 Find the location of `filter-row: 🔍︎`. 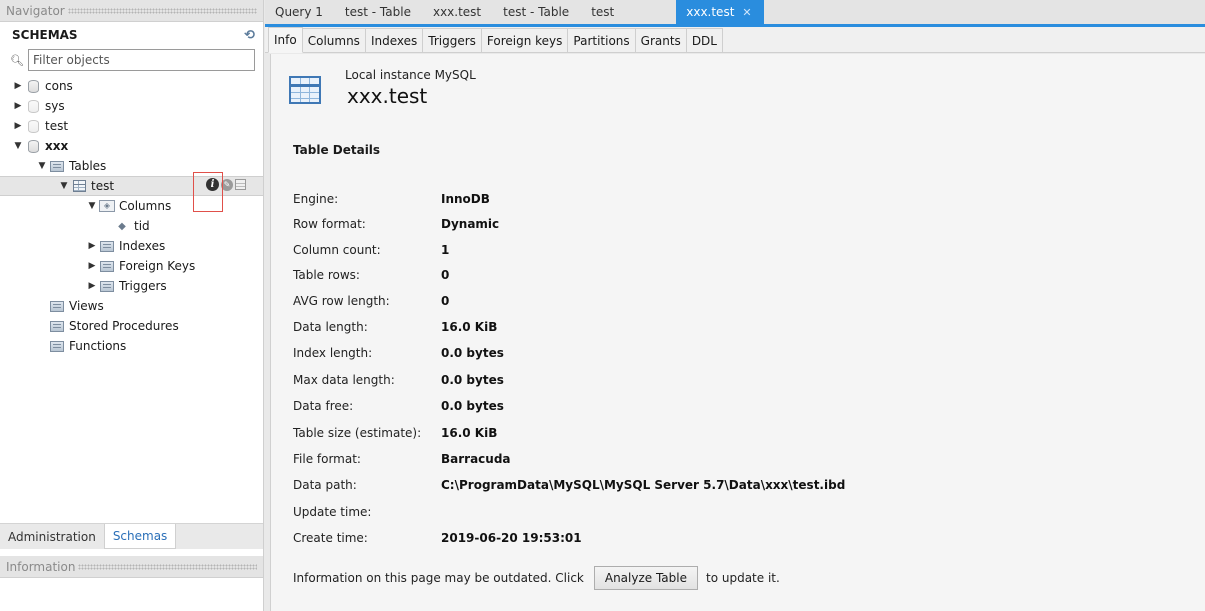

filter-row: 🔍︎ is located at coordinates (131, 60).